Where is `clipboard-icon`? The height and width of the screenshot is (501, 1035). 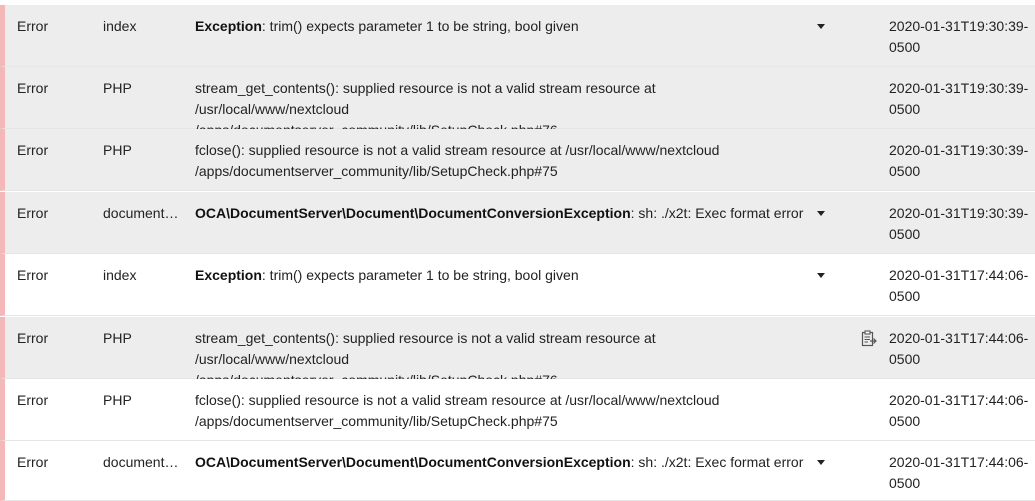 clipboard-icon is located at coordinates (869, 338).